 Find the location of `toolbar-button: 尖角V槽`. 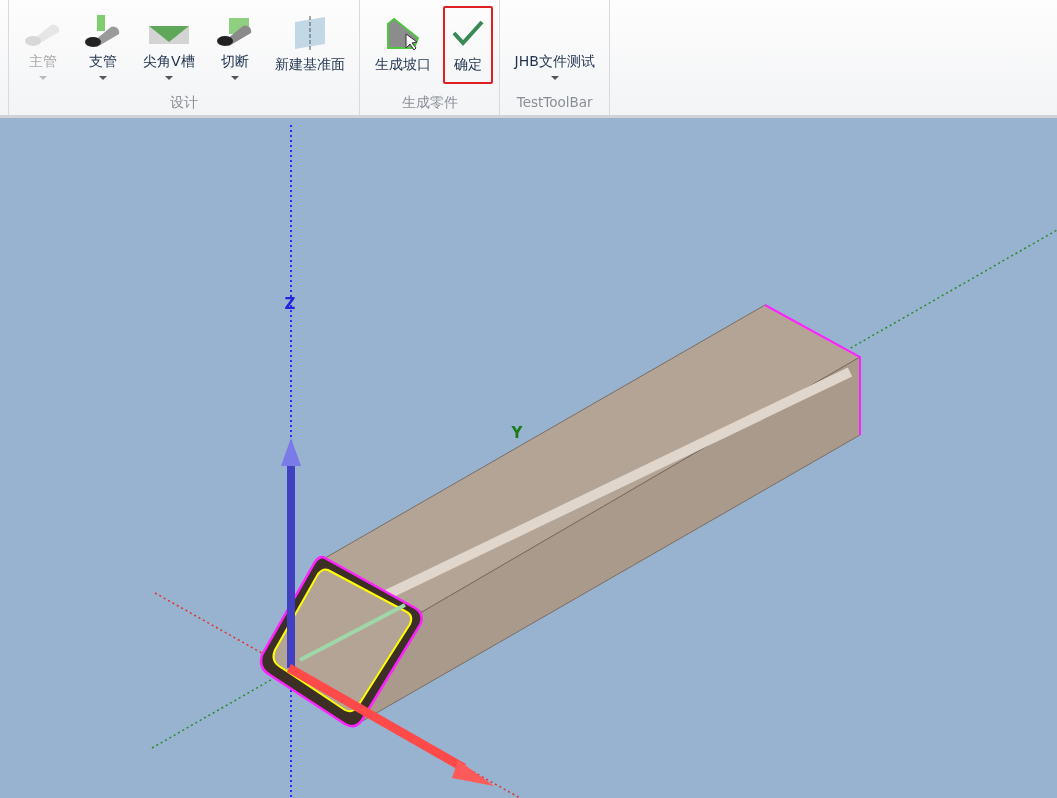

toolbar-button: 尖角V槽 is located at coordinates (169, 45).